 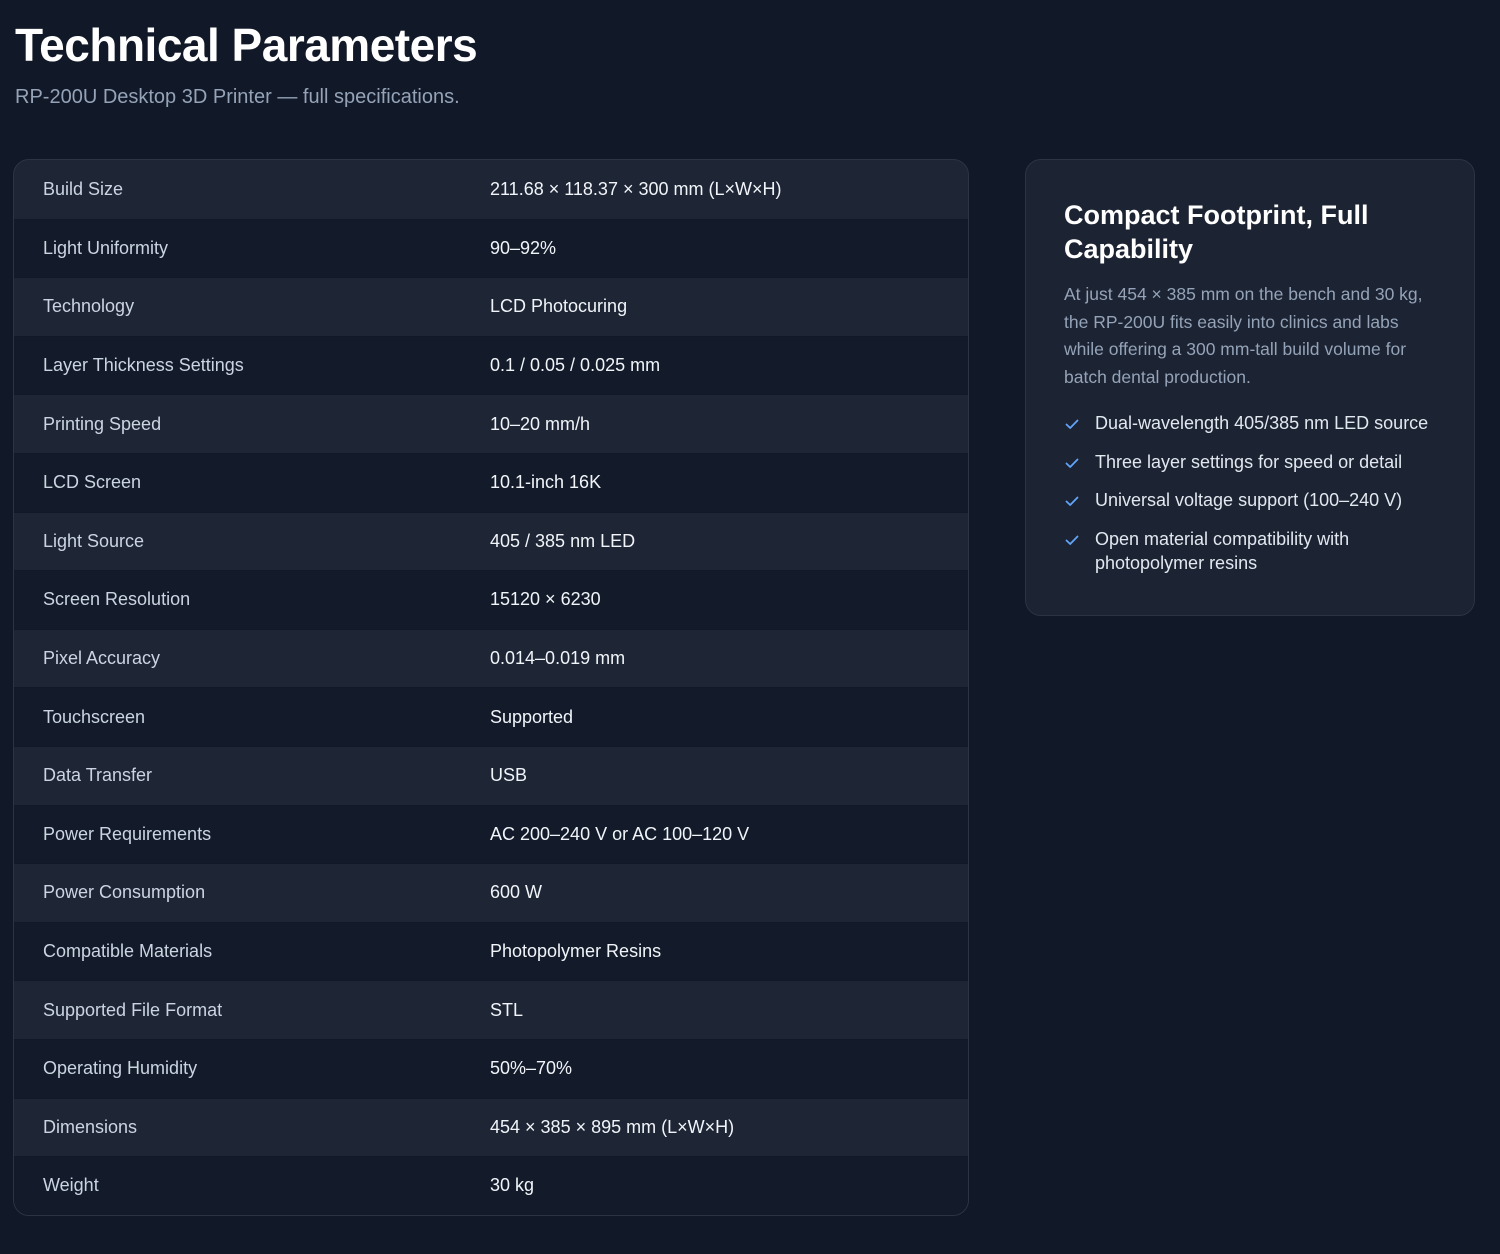 I want to click on spec-row-operating-humidity: Operating Humidity 50%–70%, so click(x=491, y=1068).